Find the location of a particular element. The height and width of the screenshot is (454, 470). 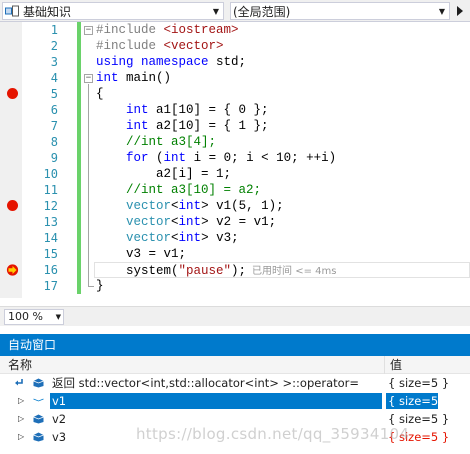

zoom-value: 100 % is located at coordinates (25, 316).